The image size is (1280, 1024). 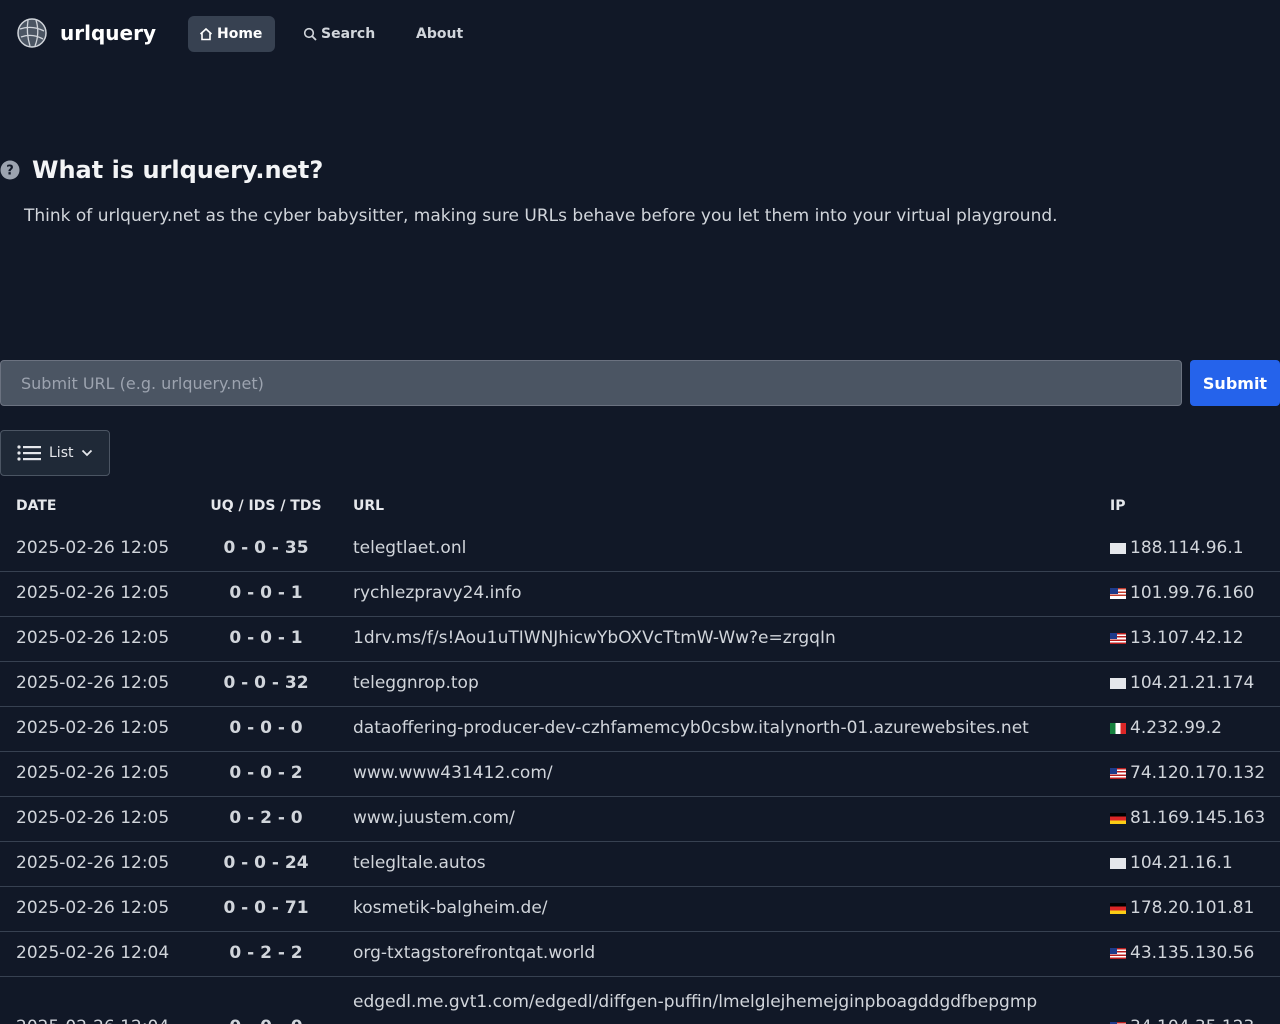 I want to click on row-score: 0 - 0 - 24, so click(x=266, y=863).